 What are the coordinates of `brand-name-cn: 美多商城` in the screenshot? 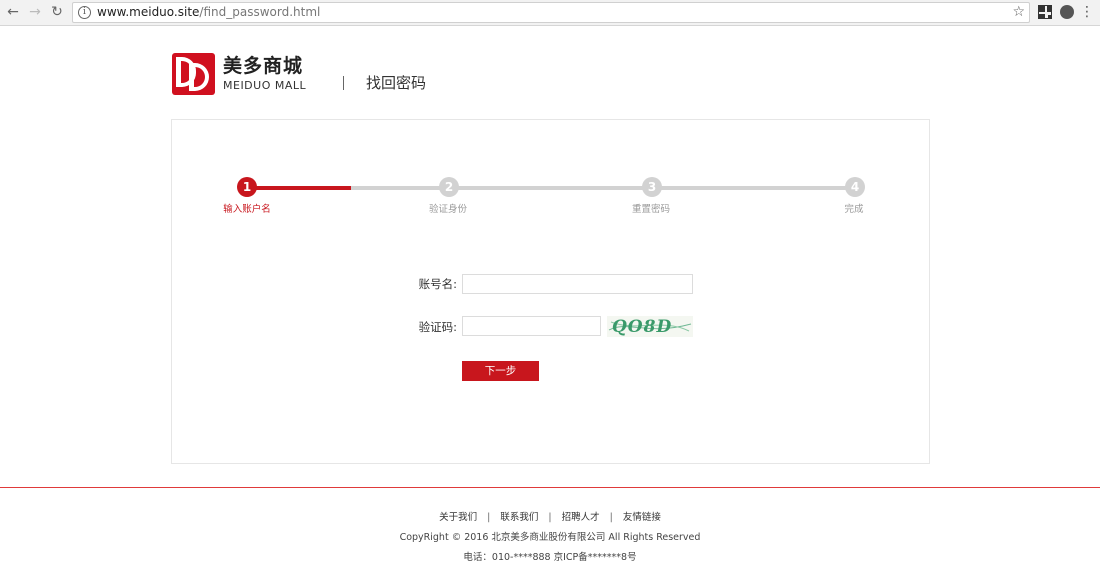 It's located at (263, 66).